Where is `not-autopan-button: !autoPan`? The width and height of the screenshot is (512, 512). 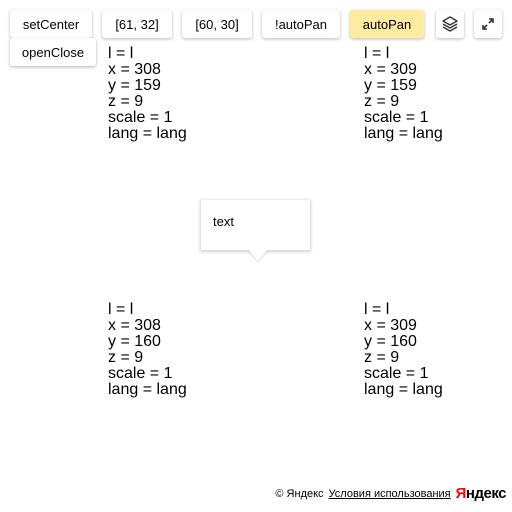
not-autopan-button: !autoPan is located at coordinates (301, 24).